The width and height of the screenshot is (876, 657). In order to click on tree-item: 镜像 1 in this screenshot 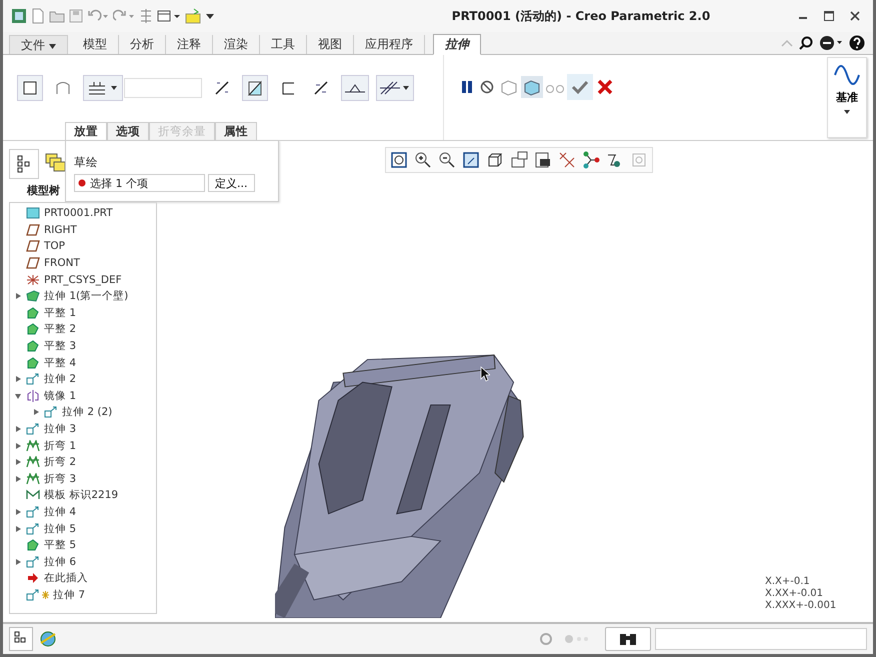, I will do `click(60, 395)`.